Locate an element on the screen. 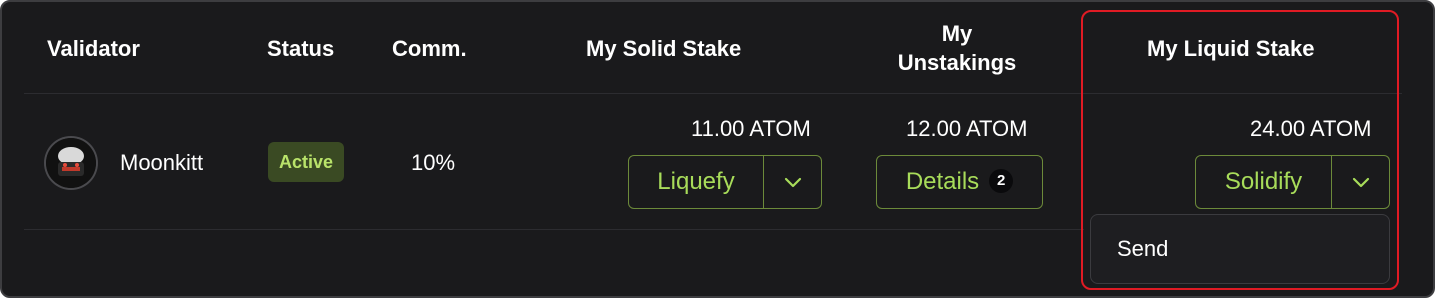  header-validator: Validator is located at coordinates (93, 48).